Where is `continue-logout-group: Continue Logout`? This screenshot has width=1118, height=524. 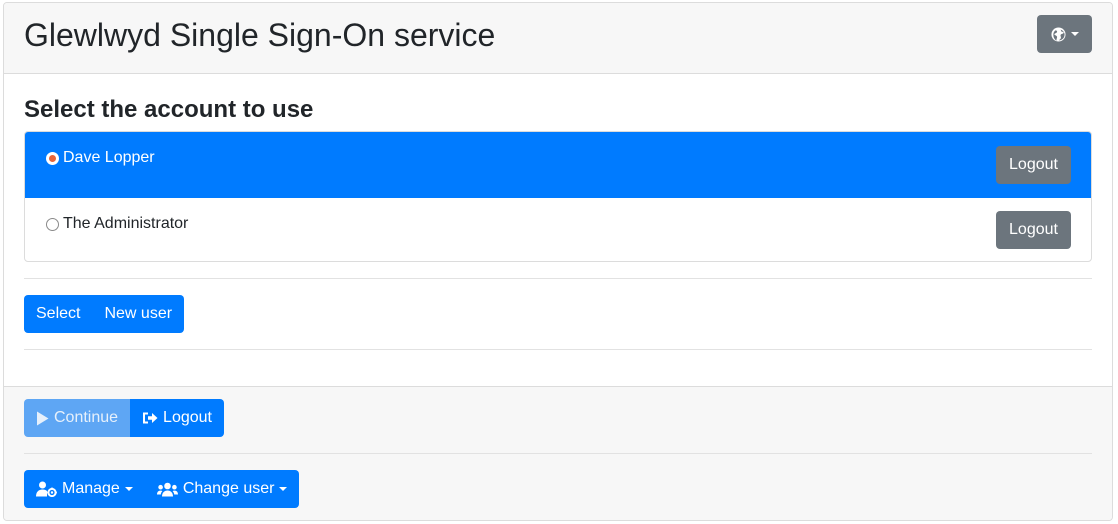 continue-logout-group: Continue Logout is located at coordinates (124, 418).